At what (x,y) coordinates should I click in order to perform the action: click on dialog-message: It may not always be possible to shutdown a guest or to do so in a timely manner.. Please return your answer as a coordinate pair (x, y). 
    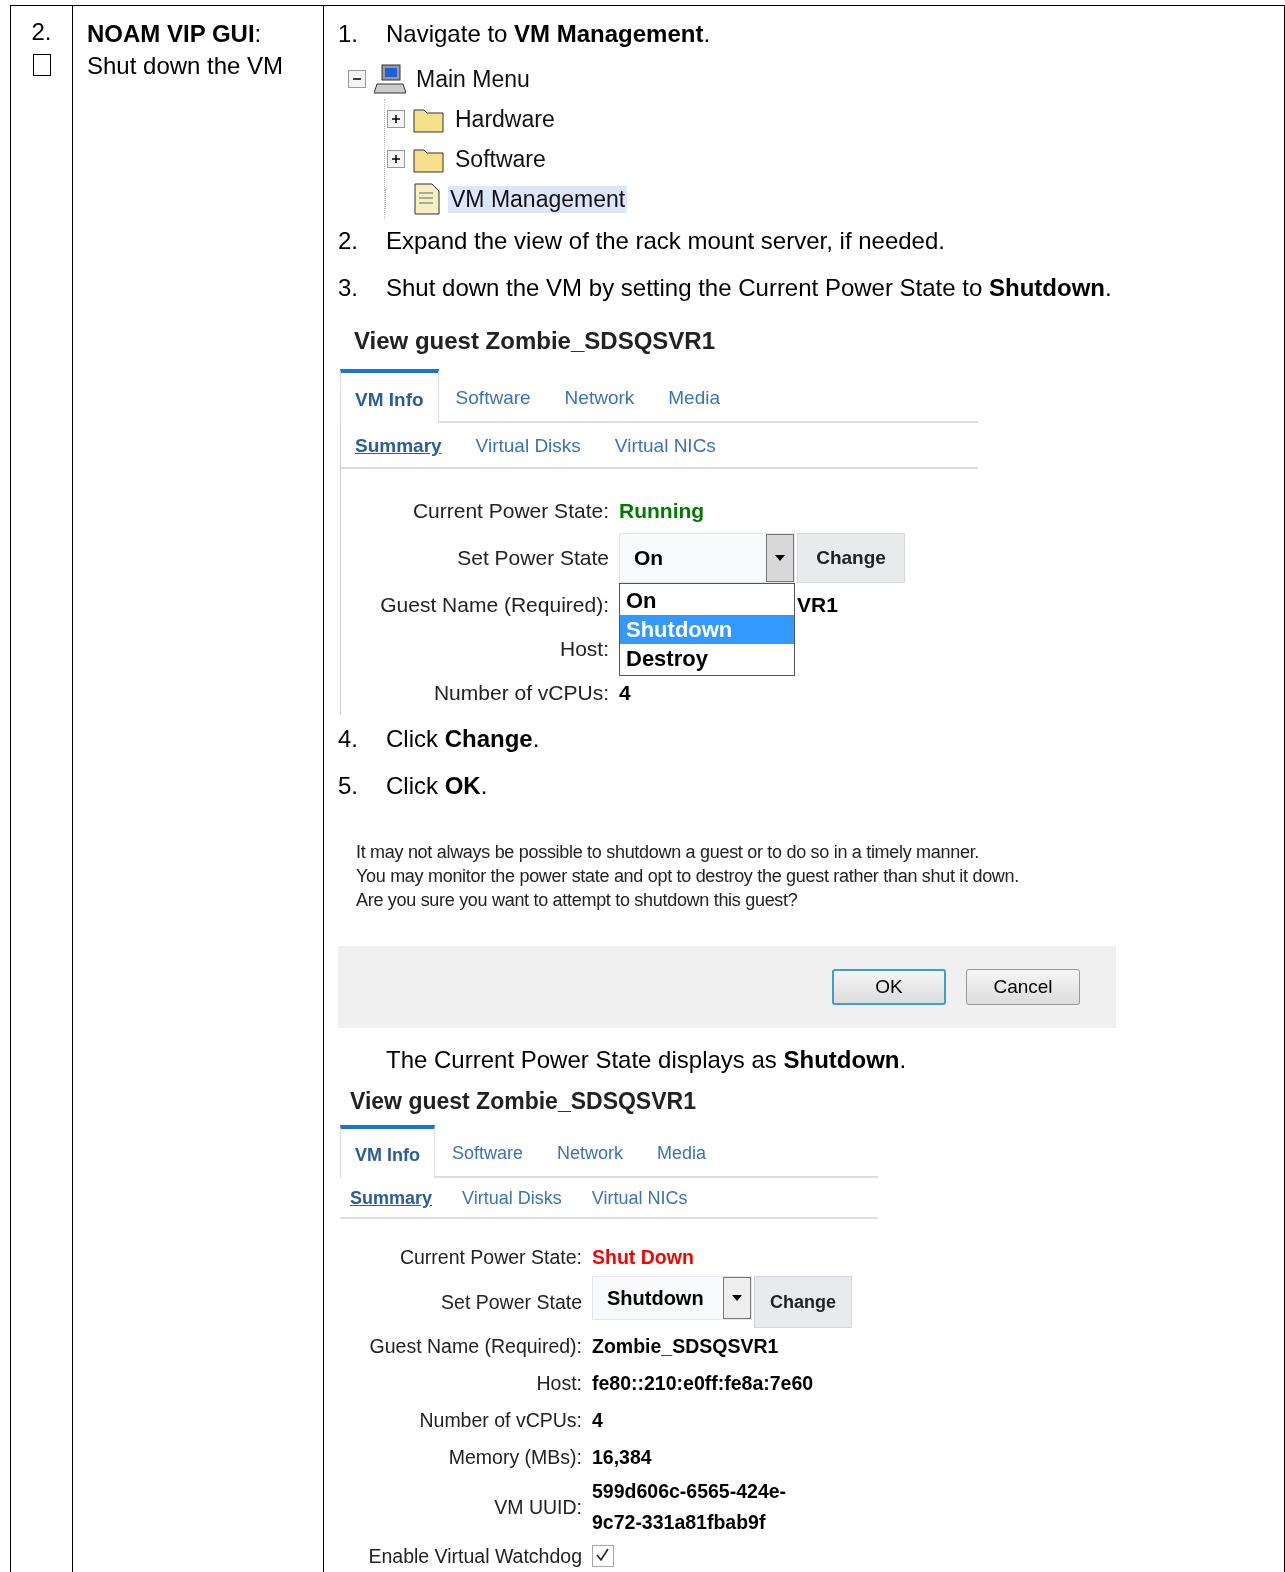
    Looking at the image, I should click on (668, 852).